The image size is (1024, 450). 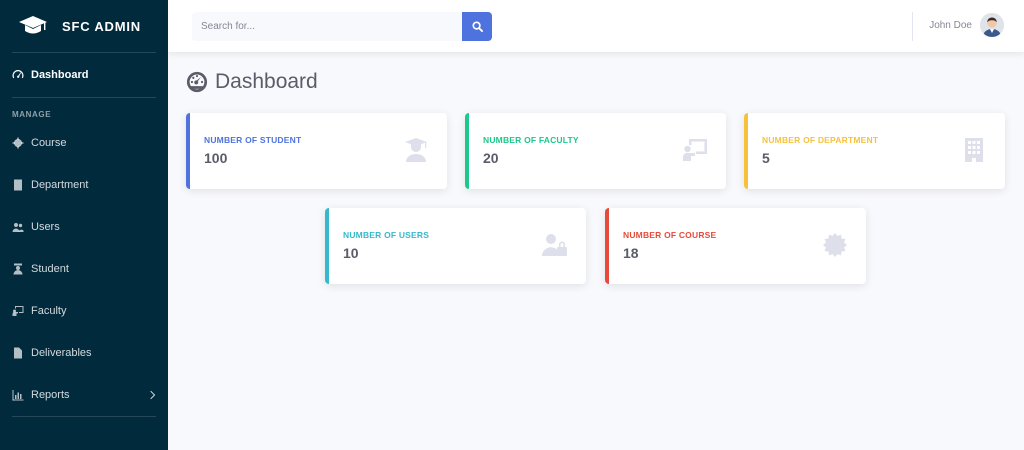 I want to click on card-value: 10, so click(x=351, y=253).